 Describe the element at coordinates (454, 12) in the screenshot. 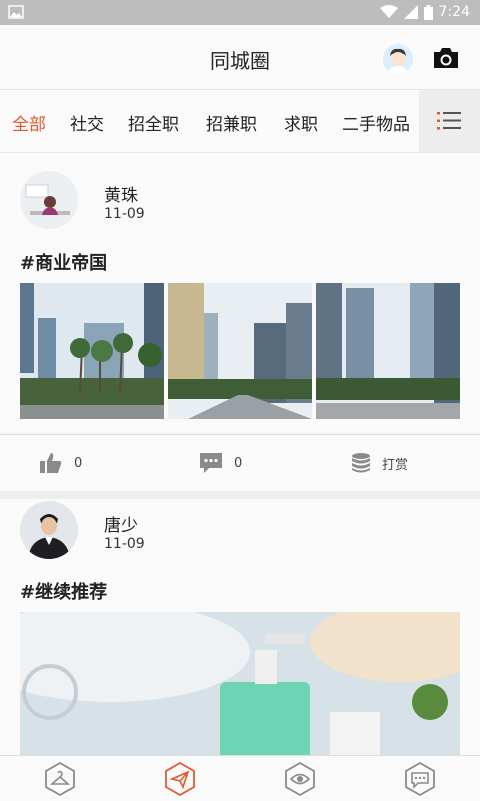

I see `status-time: 7:24` at that location.